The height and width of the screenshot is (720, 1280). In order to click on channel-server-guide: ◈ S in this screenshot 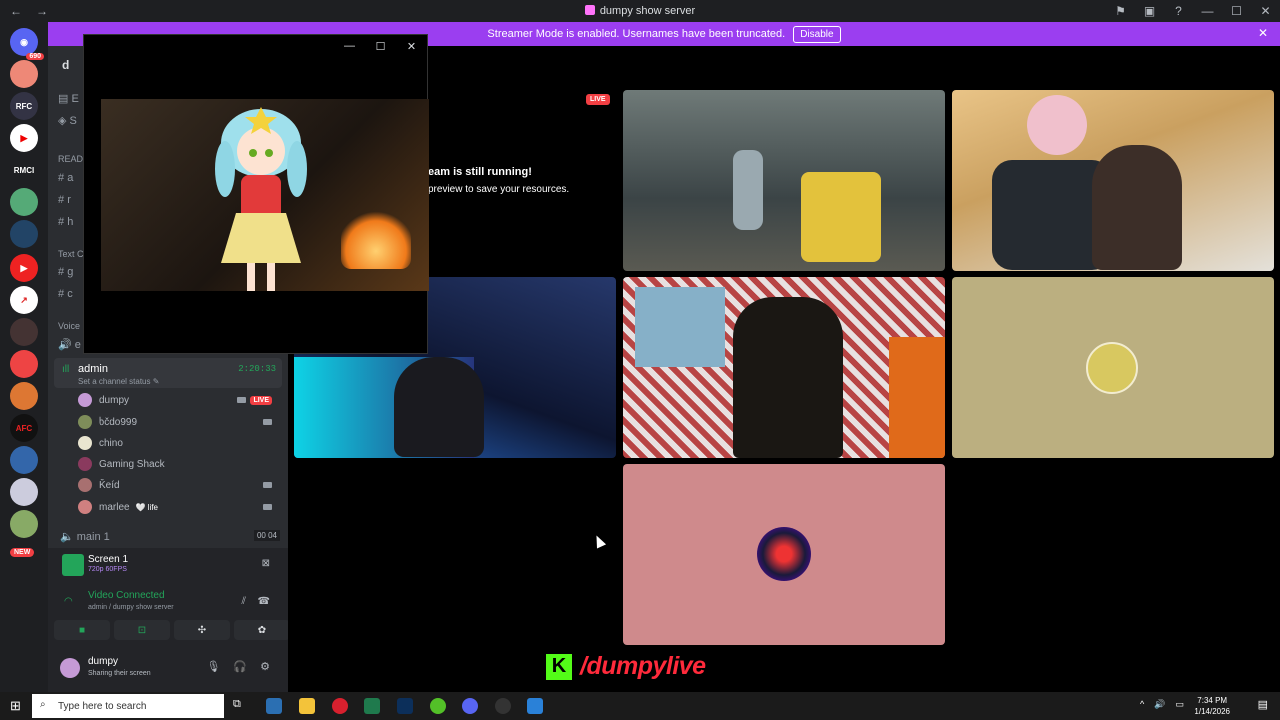, I will do `click(67, 120)`.